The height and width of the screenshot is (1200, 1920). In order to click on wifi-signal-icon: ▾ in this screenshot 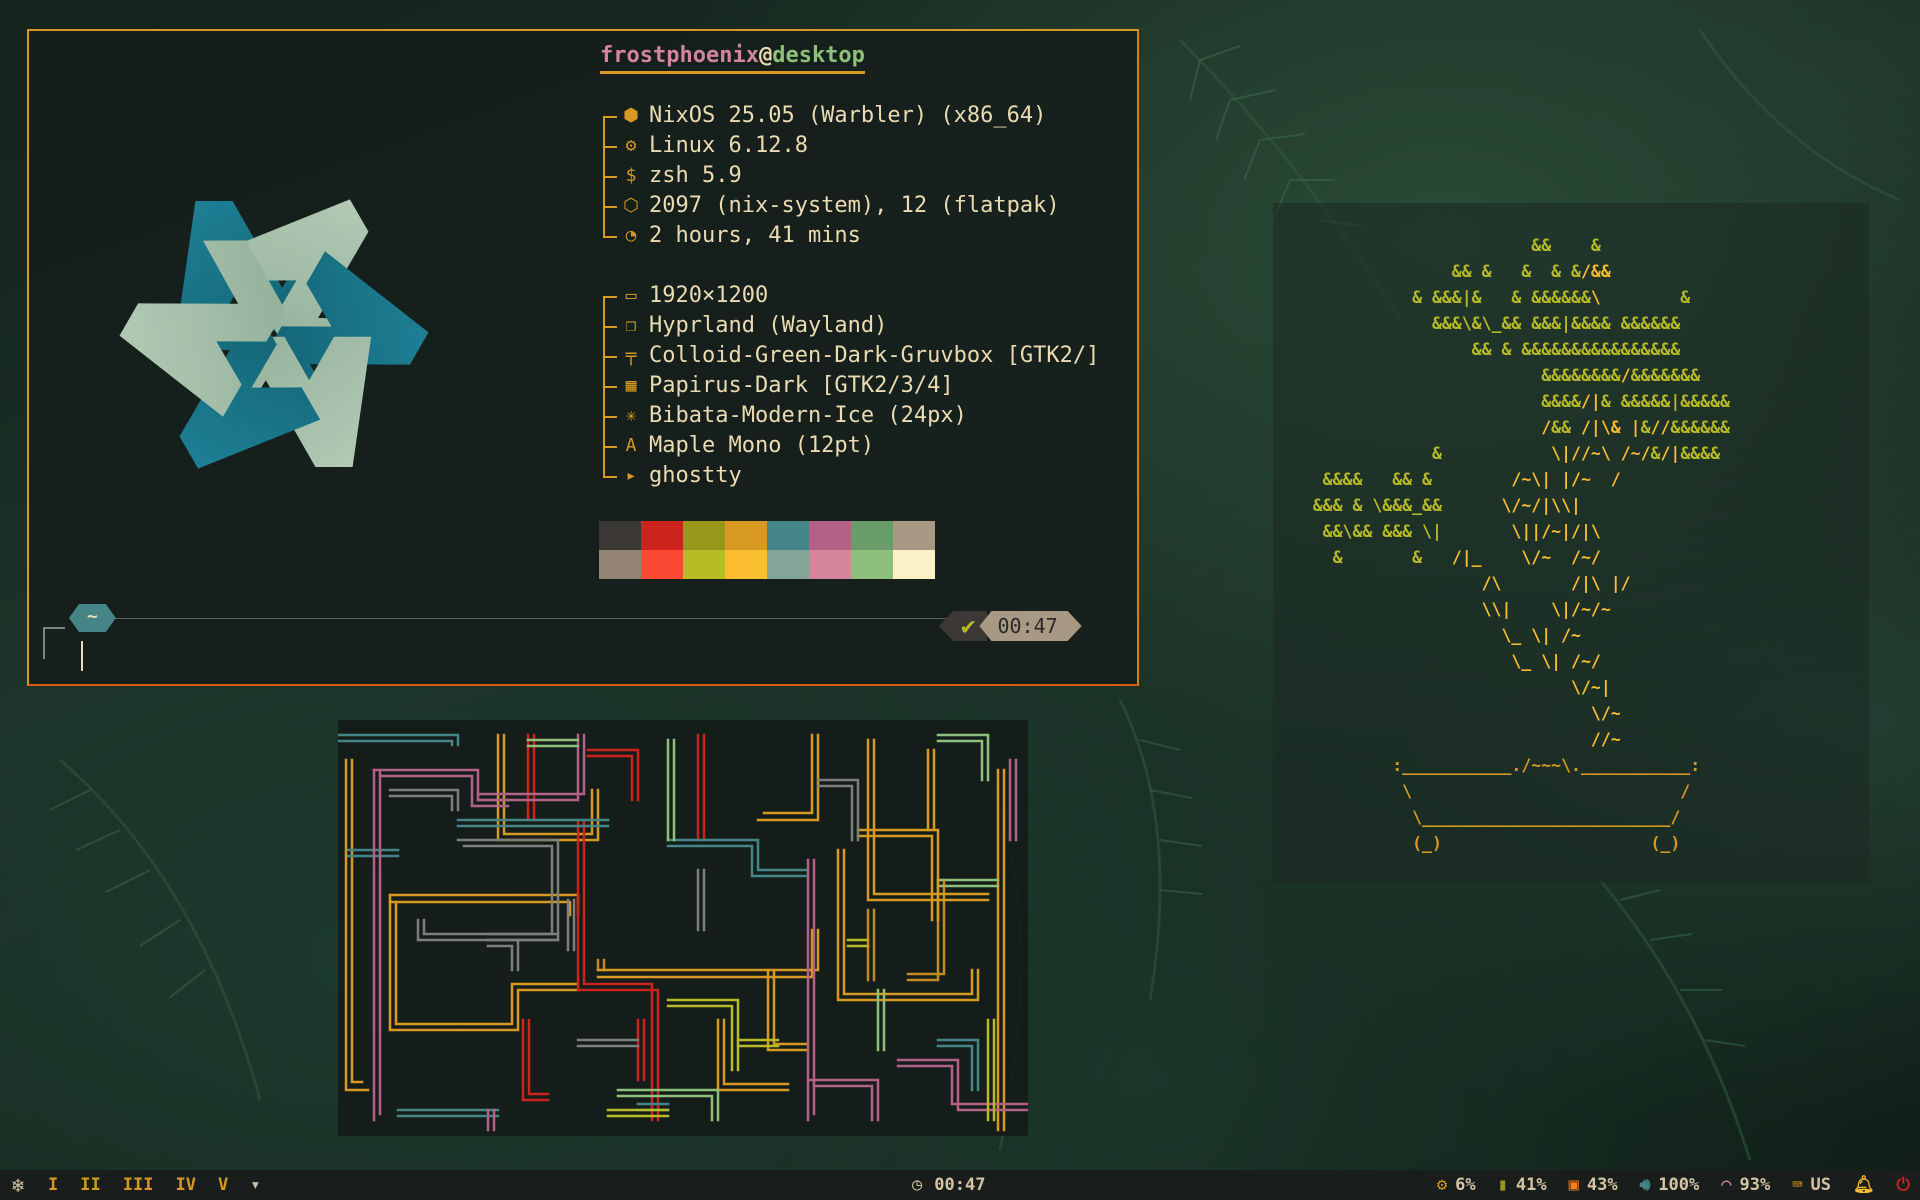, I will do `click(255, 1185)`.